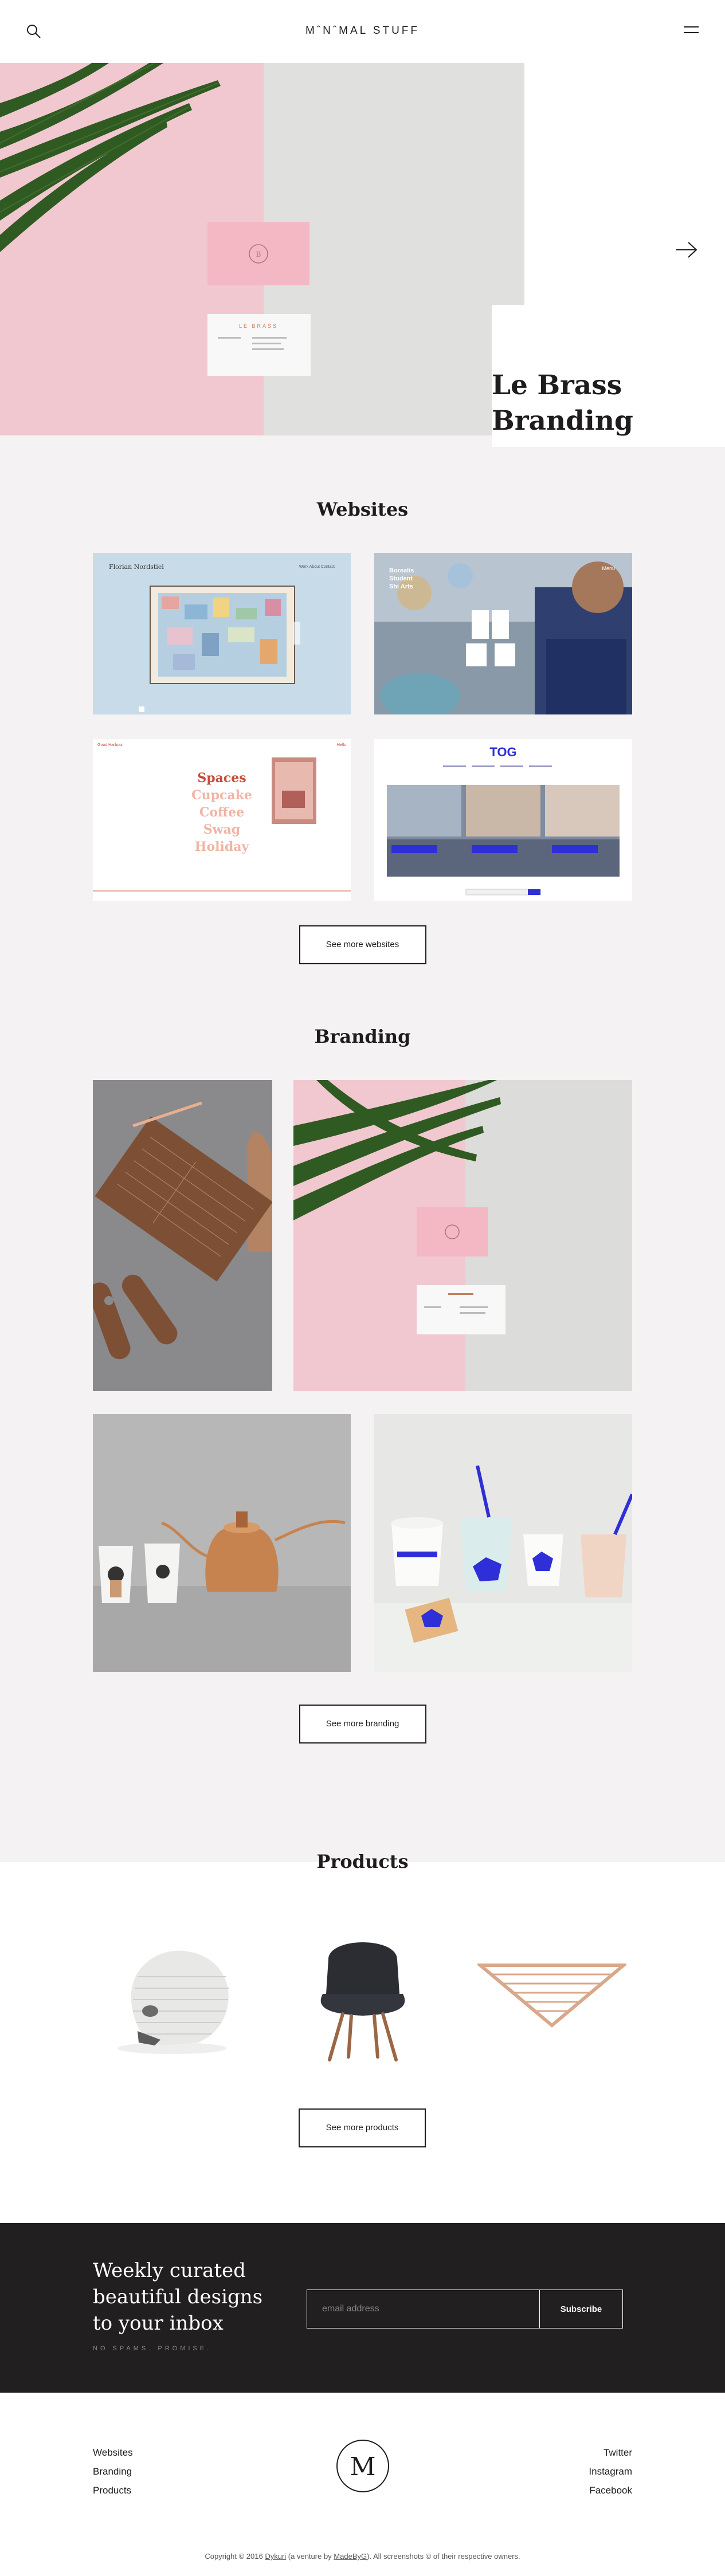  What do you see at coordinates (687, 250) in the screenshot?
I see `arrow-right-icon` at bounding box center [687, 250].